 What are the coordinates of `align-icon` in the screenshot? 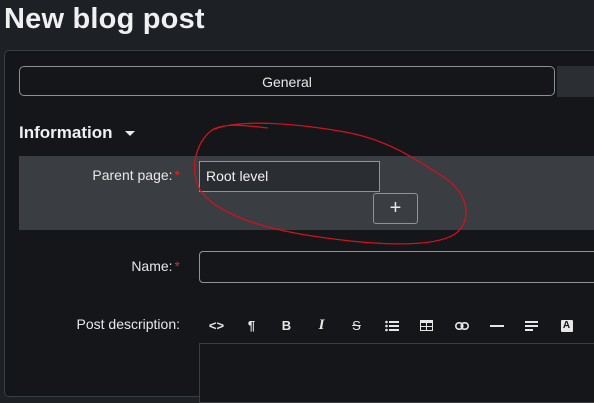 It's located at (531, 325).